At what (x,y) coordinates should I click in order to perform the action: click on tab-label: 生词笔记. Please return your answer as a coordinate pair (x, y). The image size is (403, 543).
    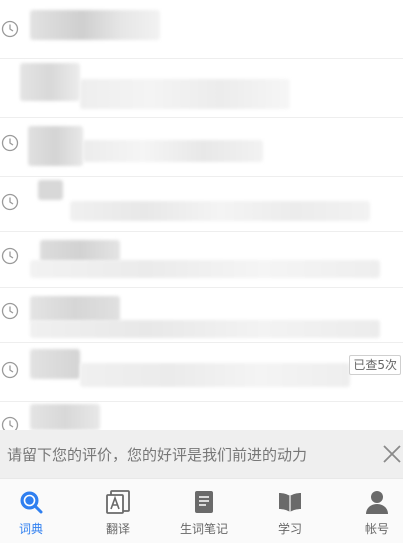
    Looking at the image, I should click on (203, 529).